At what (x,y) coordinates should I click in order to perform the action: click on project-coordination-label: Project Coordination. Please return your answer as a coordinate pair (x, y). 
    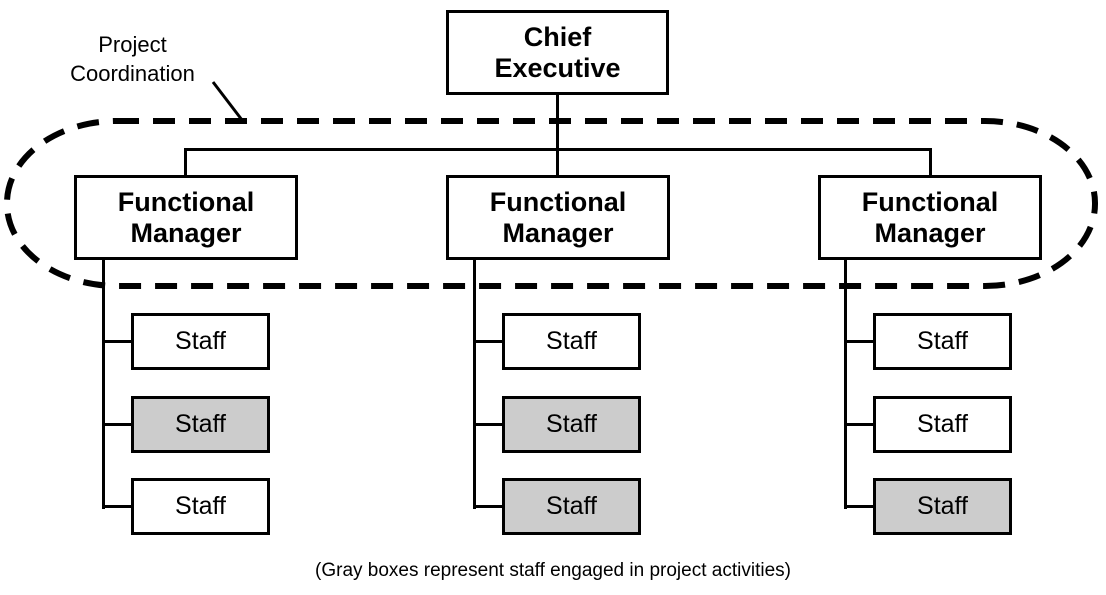
    Looking at the image, I should click on (132, 59).